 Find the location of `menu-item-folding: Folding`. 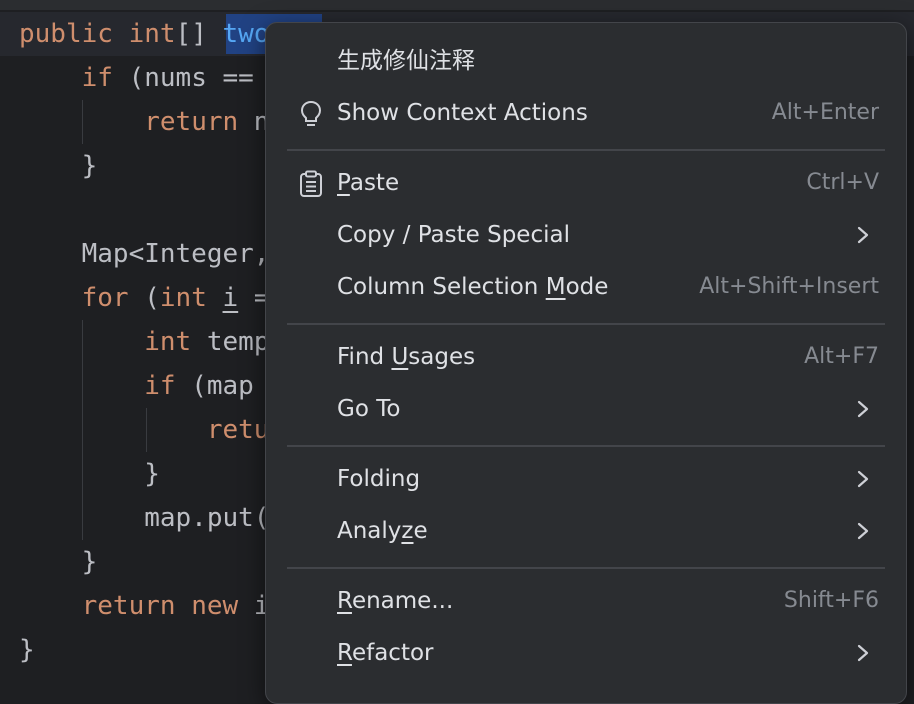

menu-item-folding: Folding is located at coordinates (586, 479).